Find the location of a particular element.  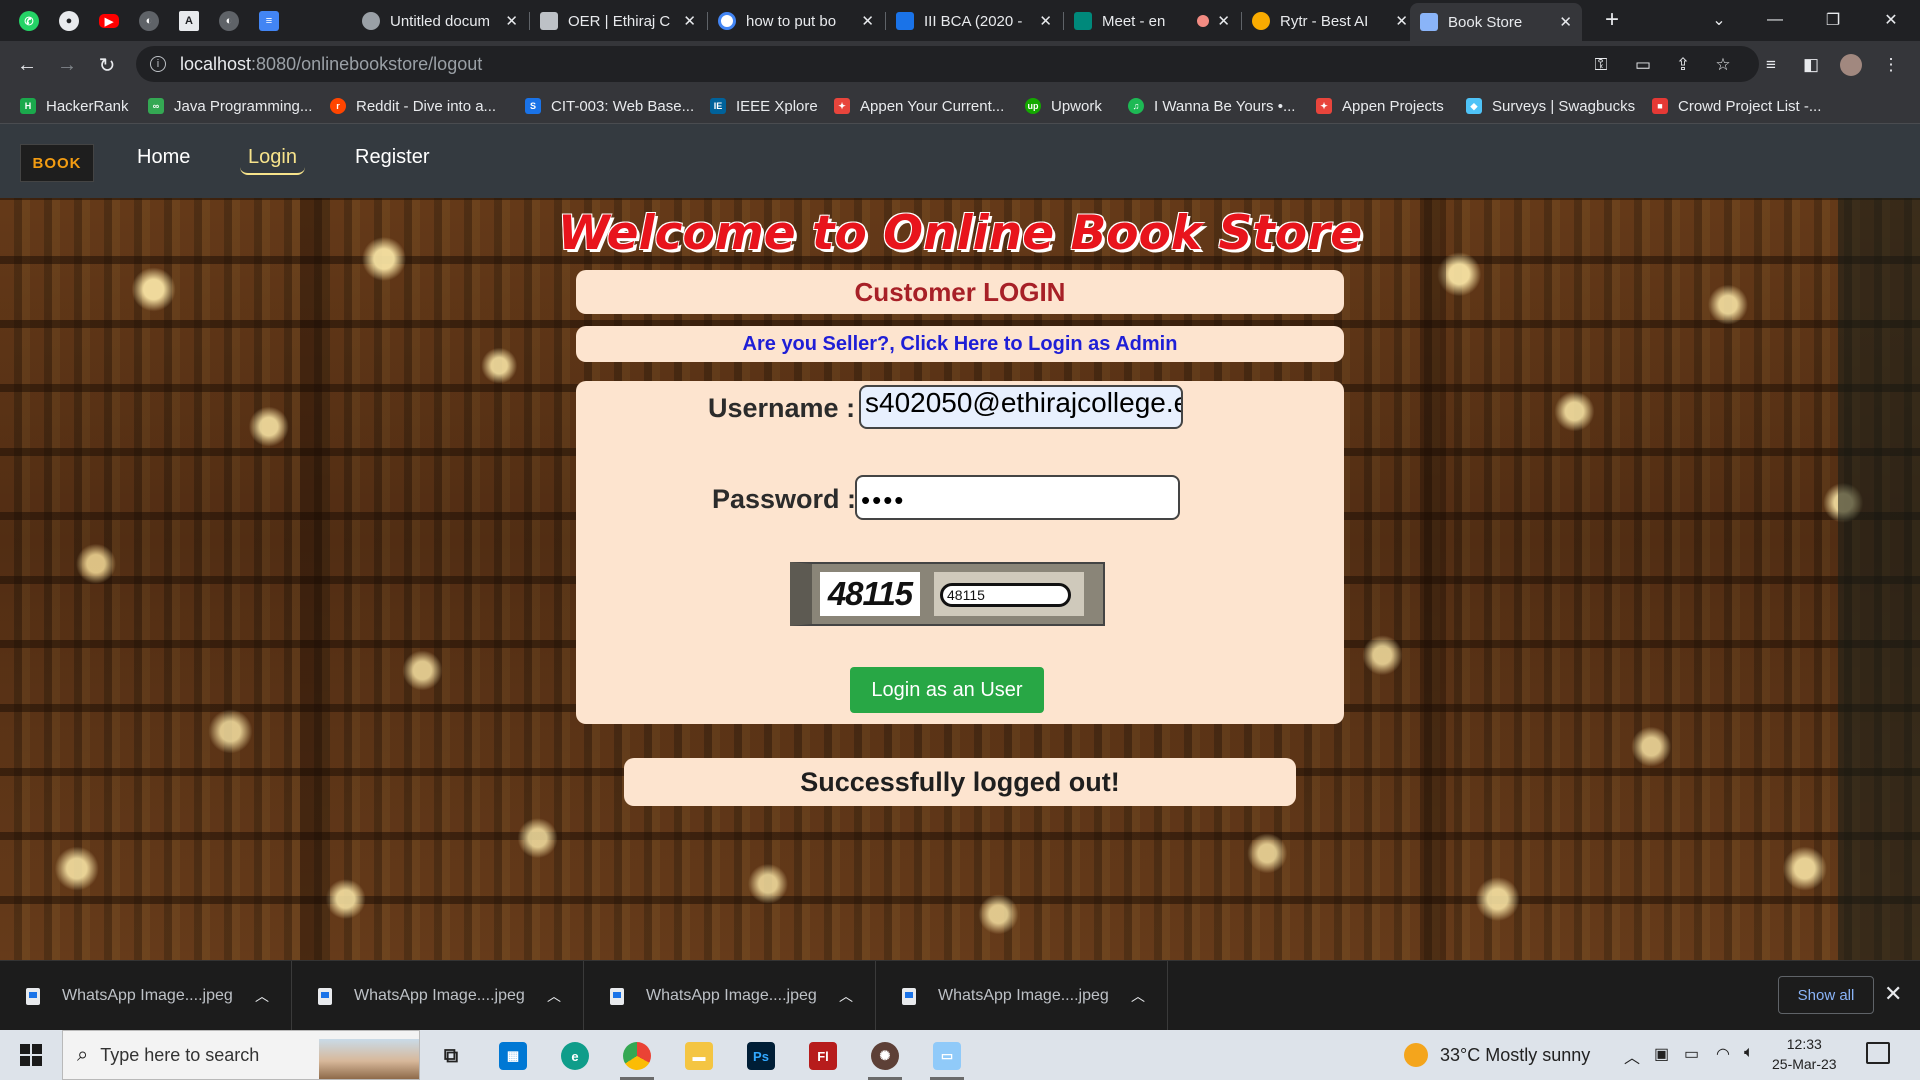

tab-google-search: how to put bo ✕ is located at coordinates (796, 21).